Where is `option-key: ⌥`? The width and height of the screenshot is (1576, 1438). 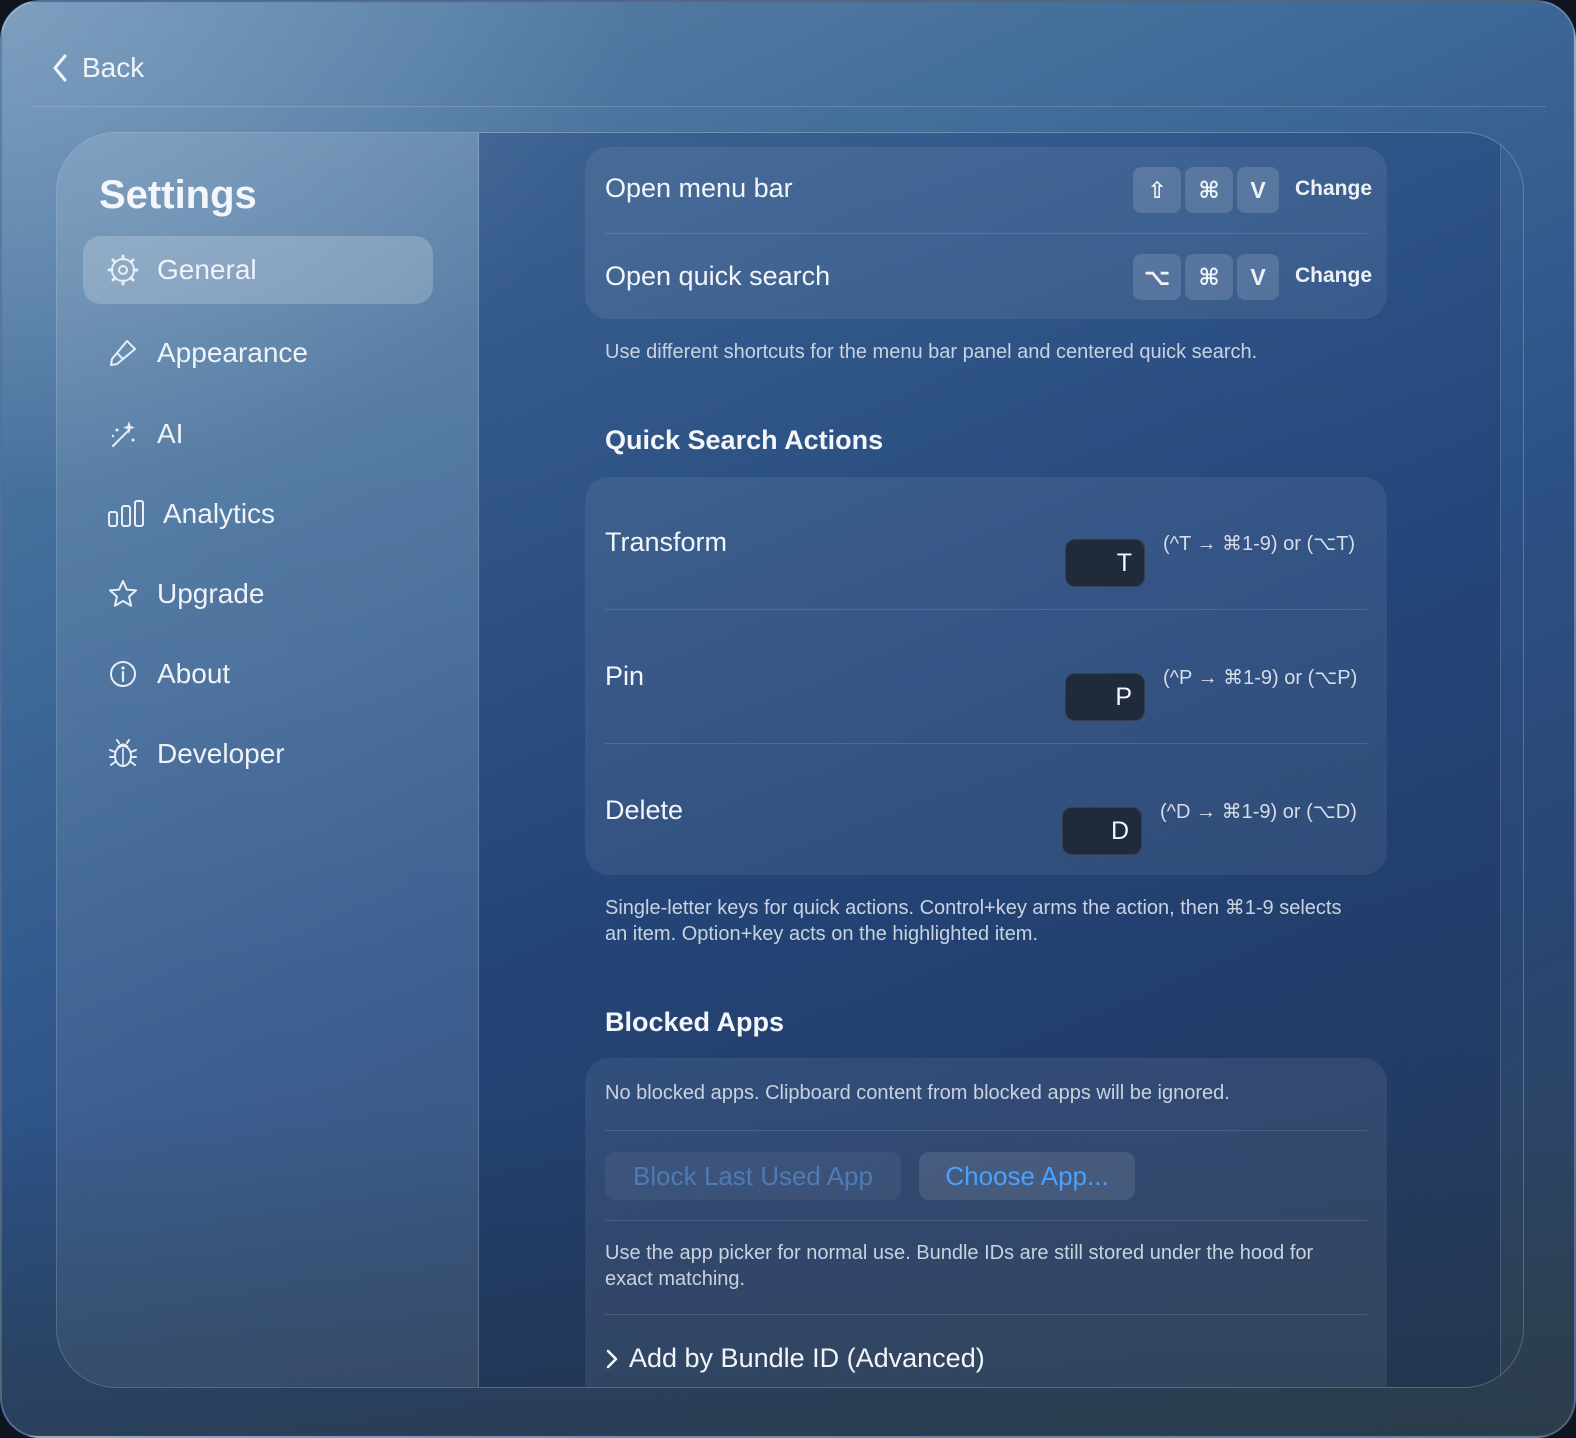
option-key: ⌥ is located at coordinates (1157, 277).